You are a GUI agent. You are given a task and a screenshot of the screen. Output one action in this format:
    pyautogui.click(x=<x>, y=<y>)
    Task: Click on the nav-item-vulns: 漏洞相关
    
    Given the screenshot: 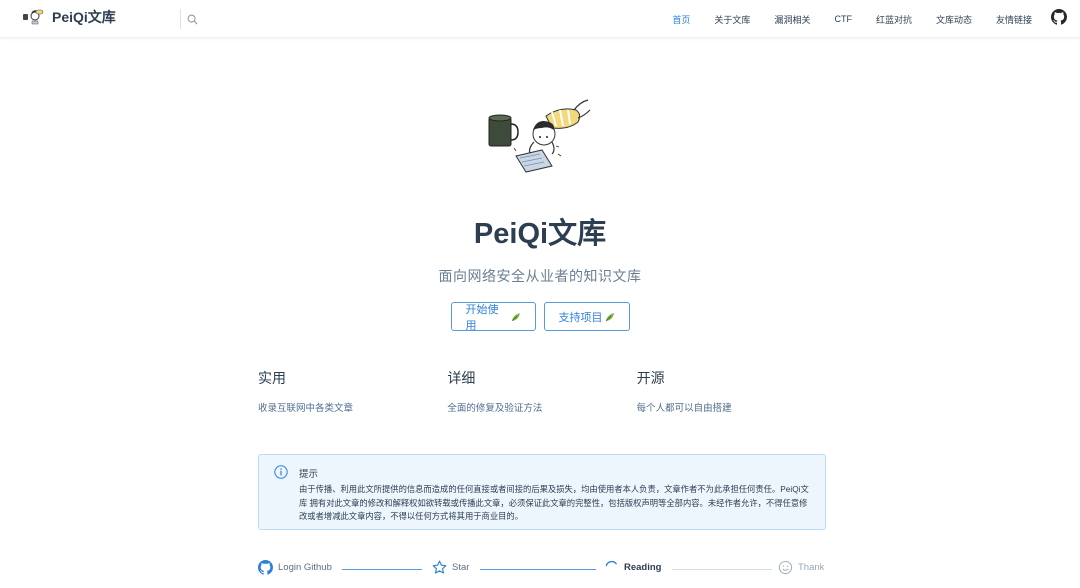 What is the action you would take?
    pyautogui.click(x=792, y=19)
    